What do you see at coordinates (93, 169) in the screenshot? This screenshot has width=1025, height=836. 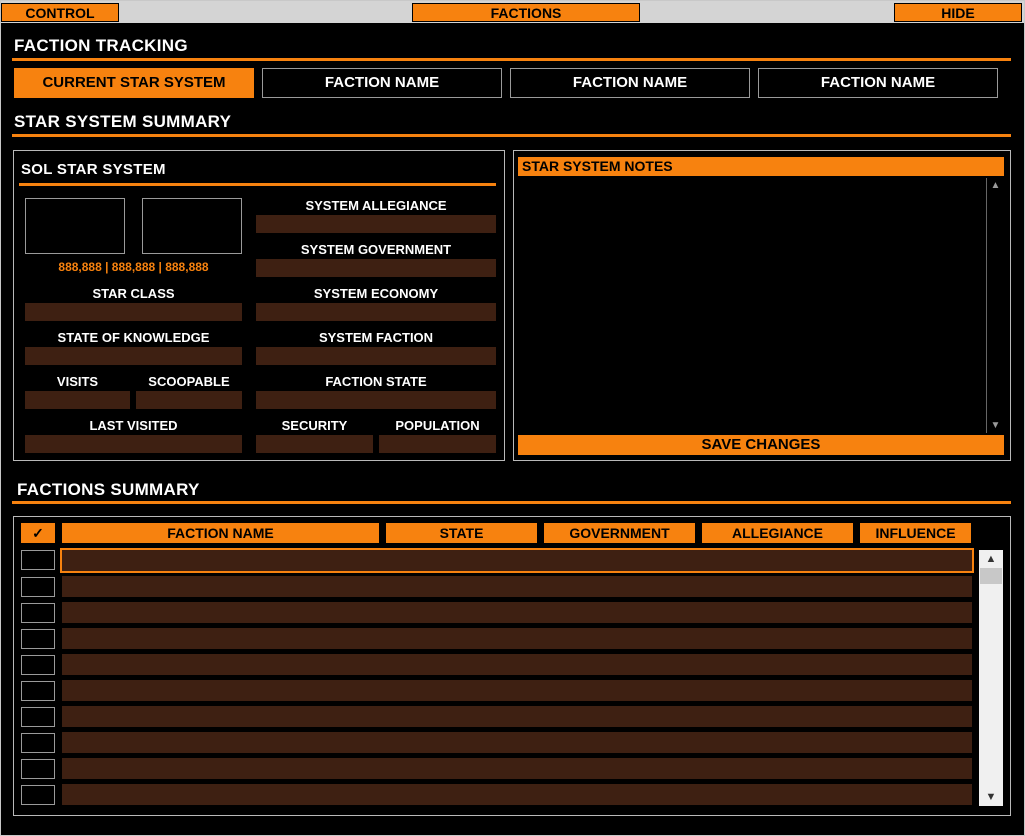 I see `system-name: SOL STAR SYSTEM` at bounding box center [93, 169].